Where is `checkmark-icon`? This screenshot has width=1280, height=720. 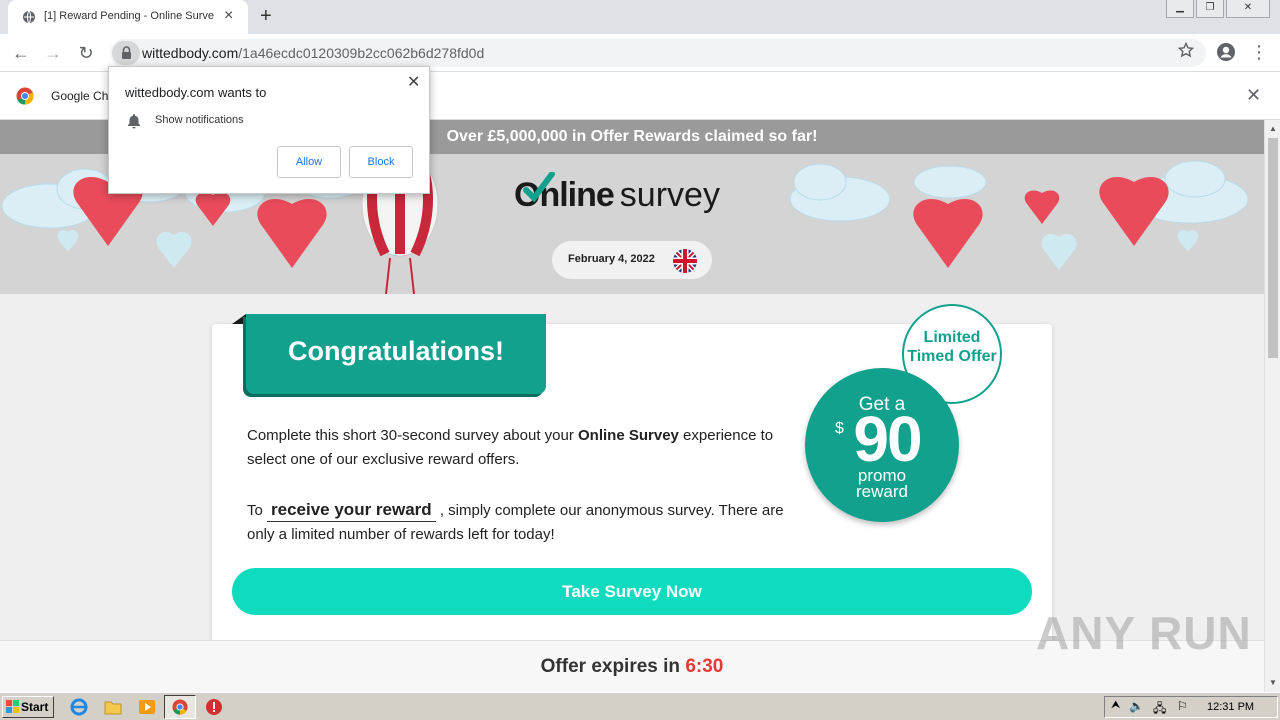
checkmark-icon is located at coordinates (539, 187).